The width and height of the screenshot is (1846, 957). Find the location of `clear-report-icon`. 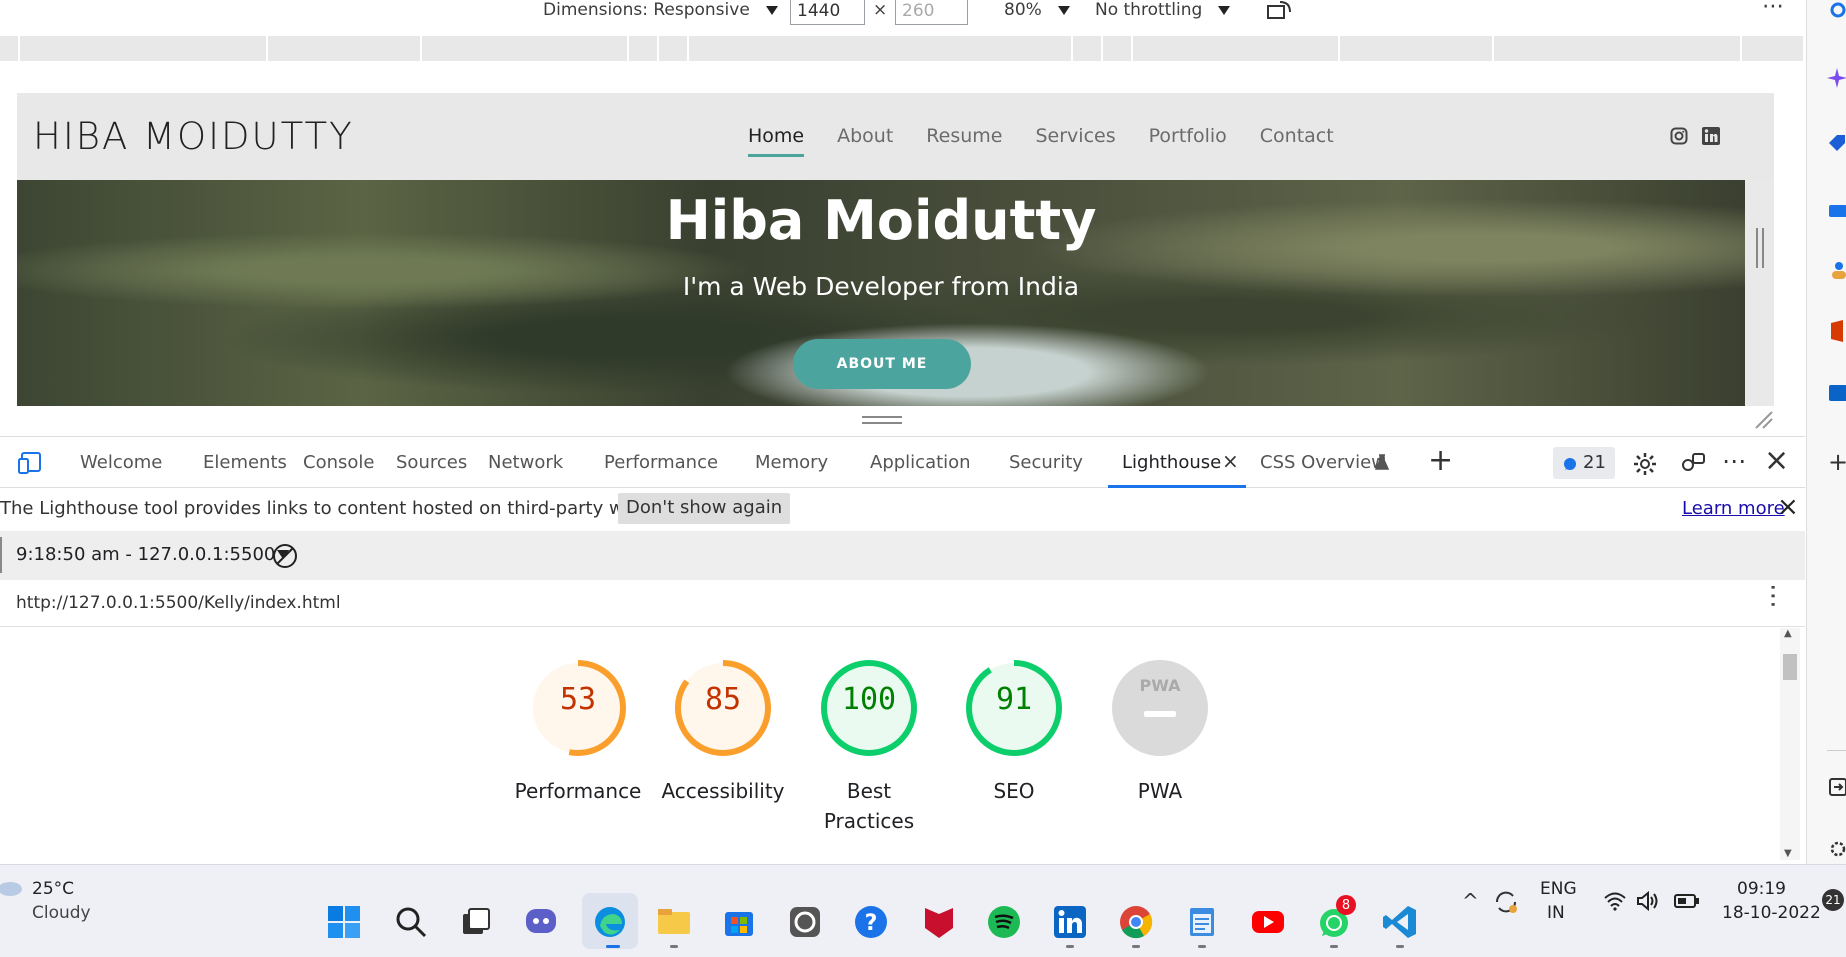

clear-report-icon is located at coordinates (285, 556).